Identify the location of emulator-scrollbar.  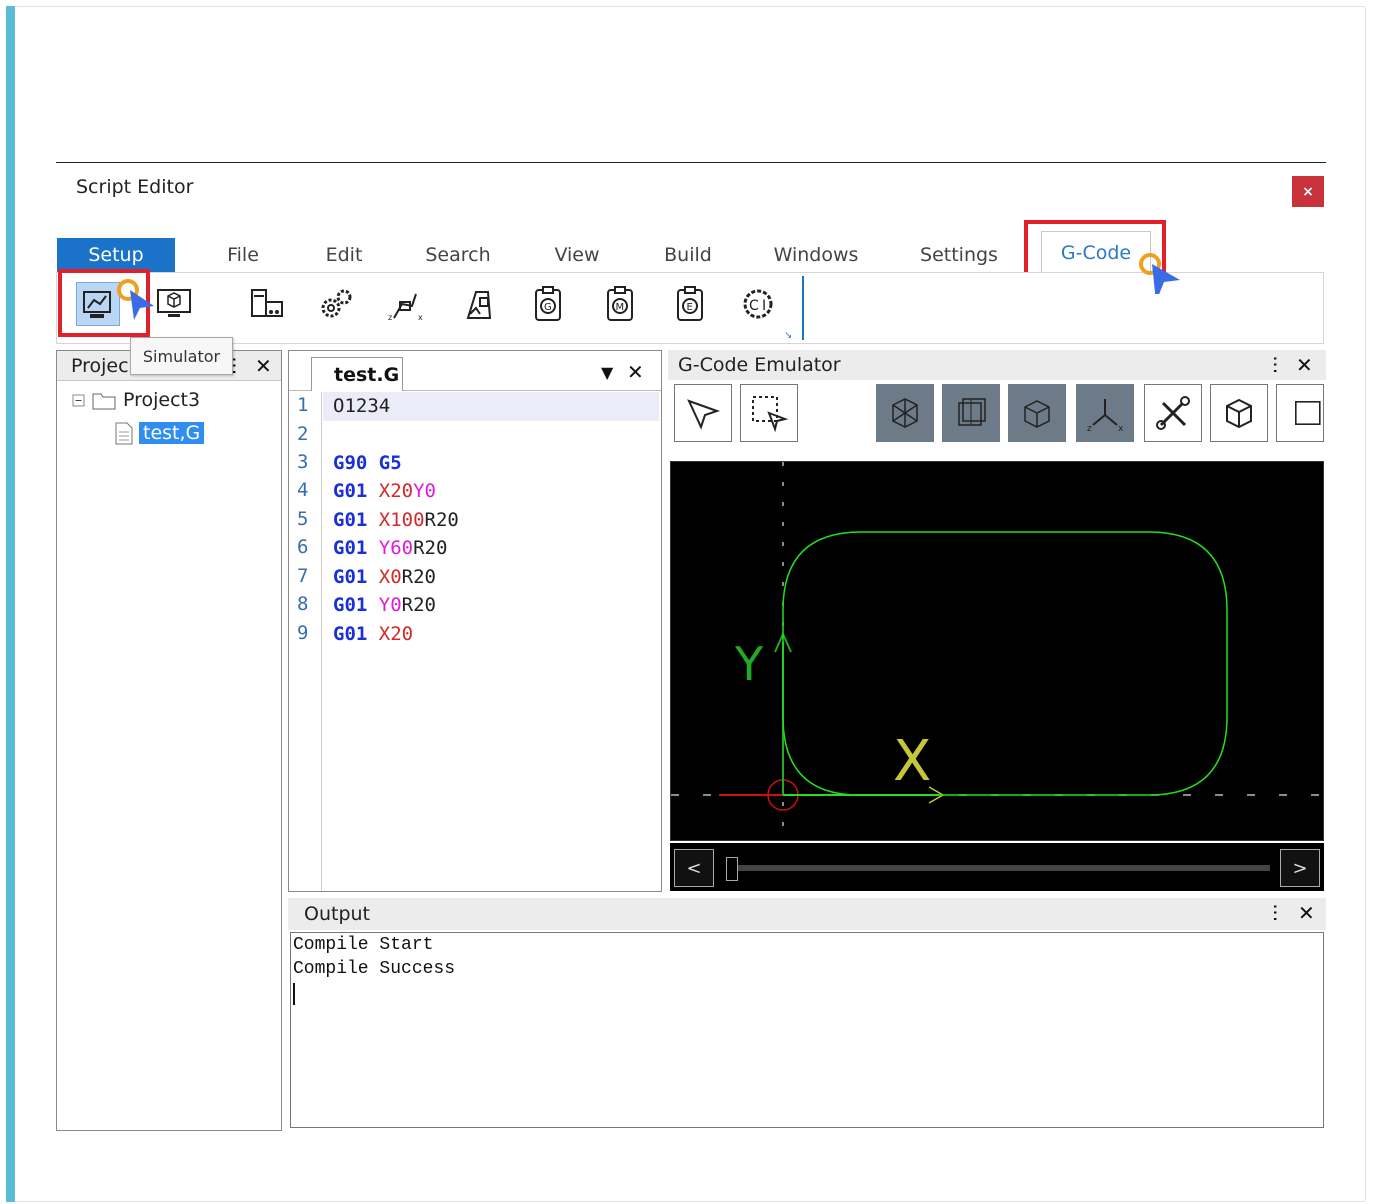
(997, 867).